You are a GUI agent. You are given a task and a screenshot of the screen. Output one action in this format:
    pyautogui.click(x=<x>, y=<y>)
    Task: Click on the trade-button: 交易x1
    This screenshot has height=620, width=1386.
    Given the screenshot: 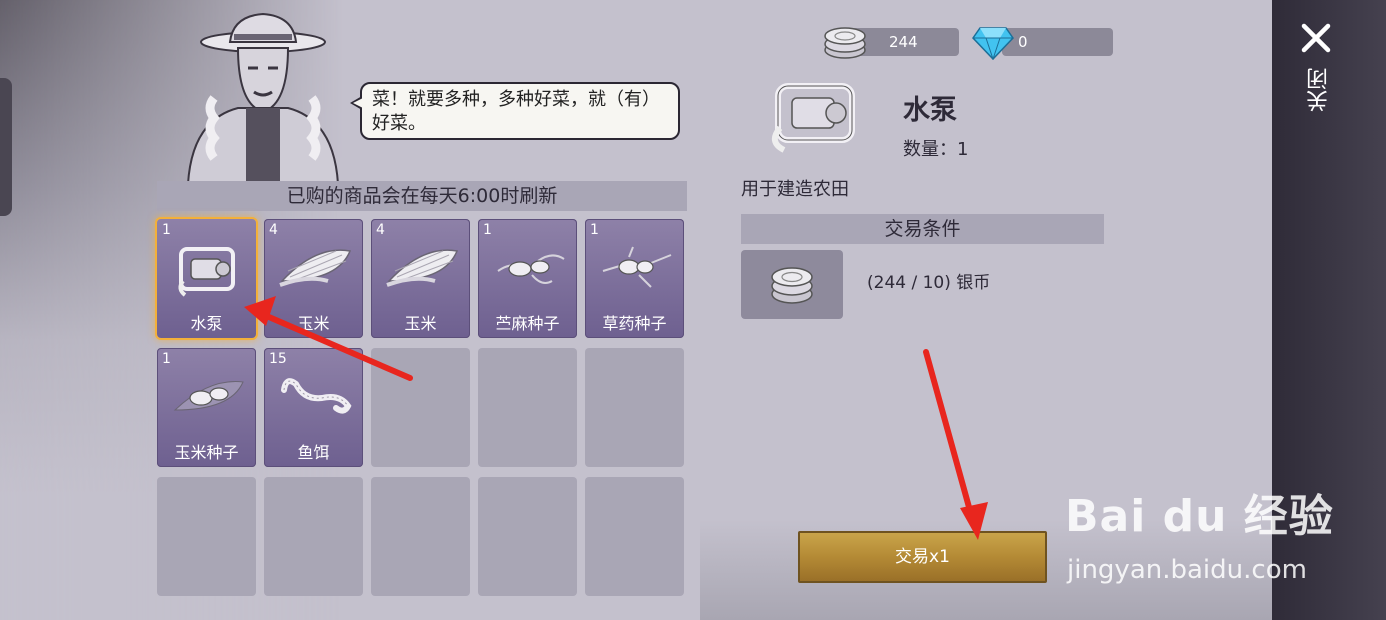 What is the action you would take?
    pyautogui.click(x=922, y=557)
    